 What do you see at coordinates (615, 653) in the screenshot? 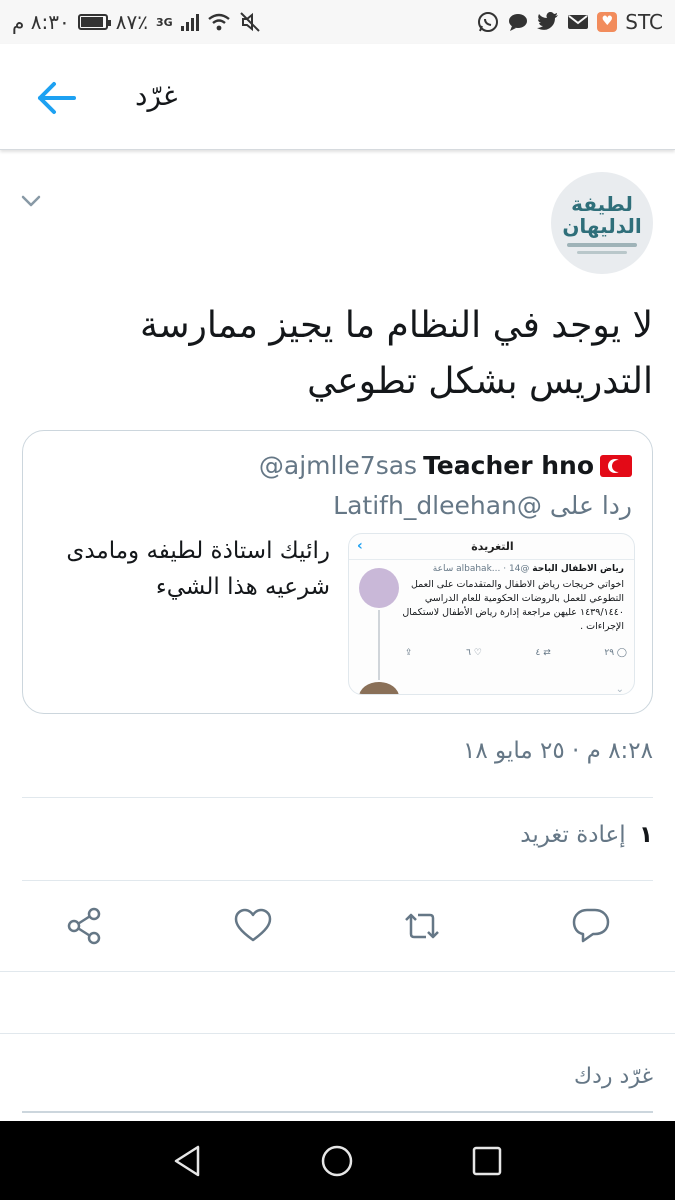
I see `media-reply: ٢٩ ◯` at bounding box center [615, 653].